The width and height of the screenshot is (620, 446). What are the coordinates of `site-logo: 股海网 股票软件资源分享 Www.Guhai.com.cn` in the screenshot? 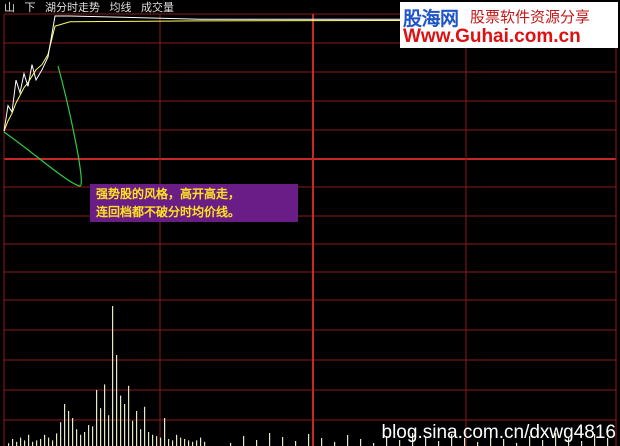 It's located at (509, 25).